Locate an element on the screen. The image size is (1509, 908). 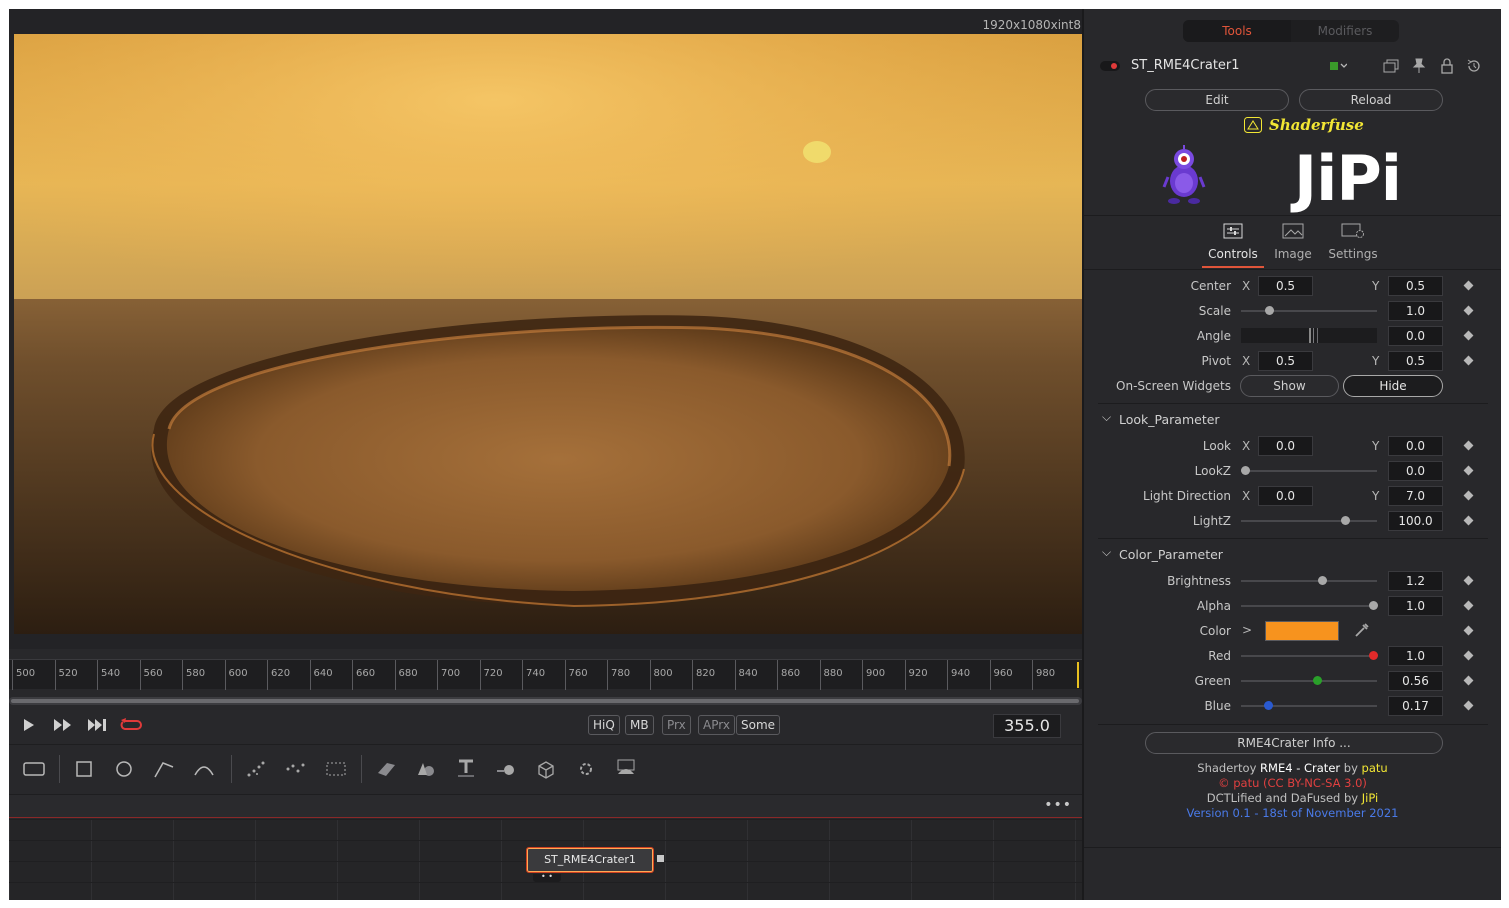
tab-modifiers: Modifiers is located at coordinates (1345, 31).